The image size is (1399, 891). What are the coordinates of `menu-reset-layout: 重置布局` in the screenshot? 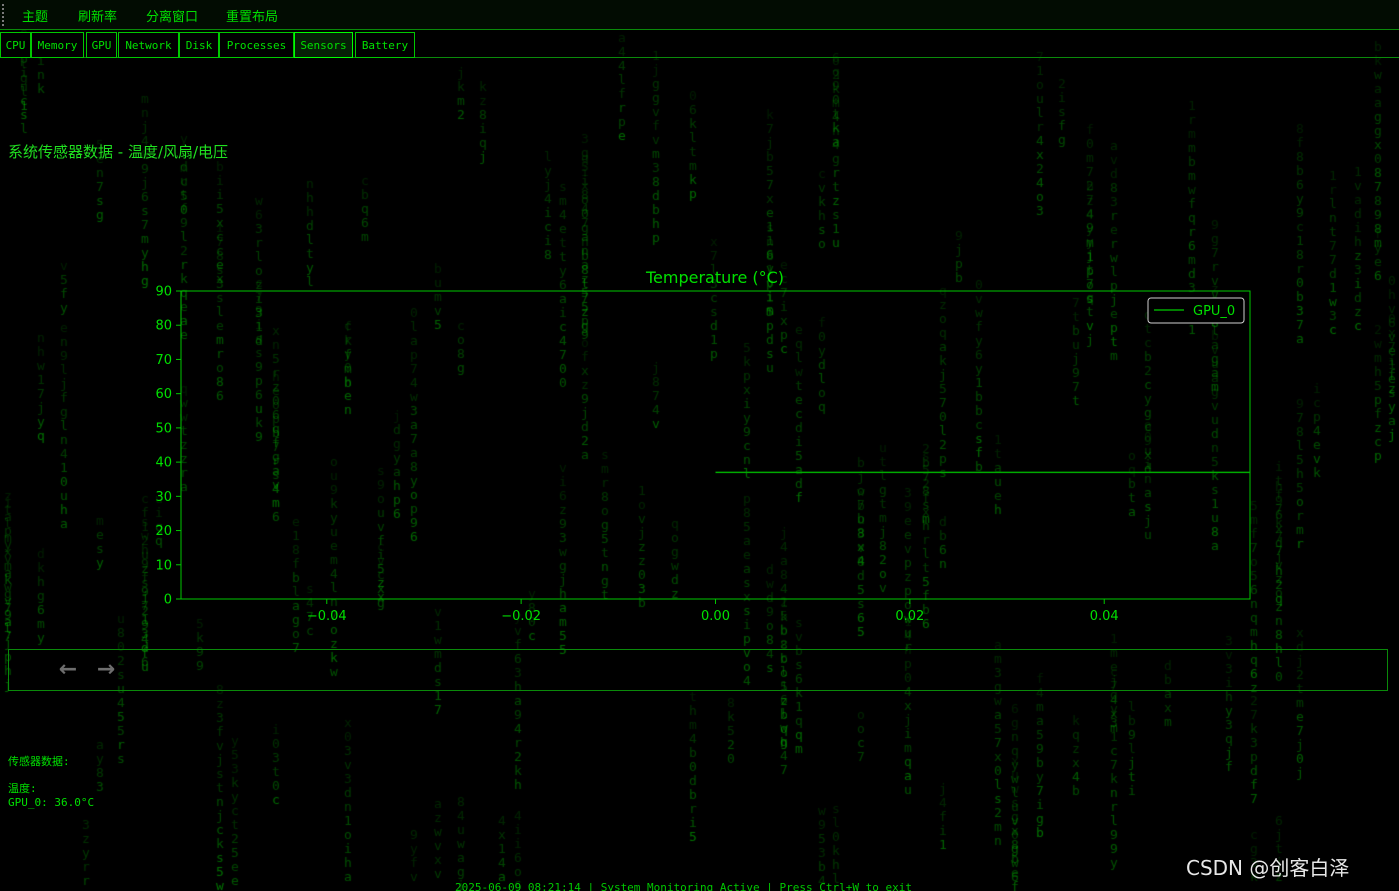 It's located at (252, 15).